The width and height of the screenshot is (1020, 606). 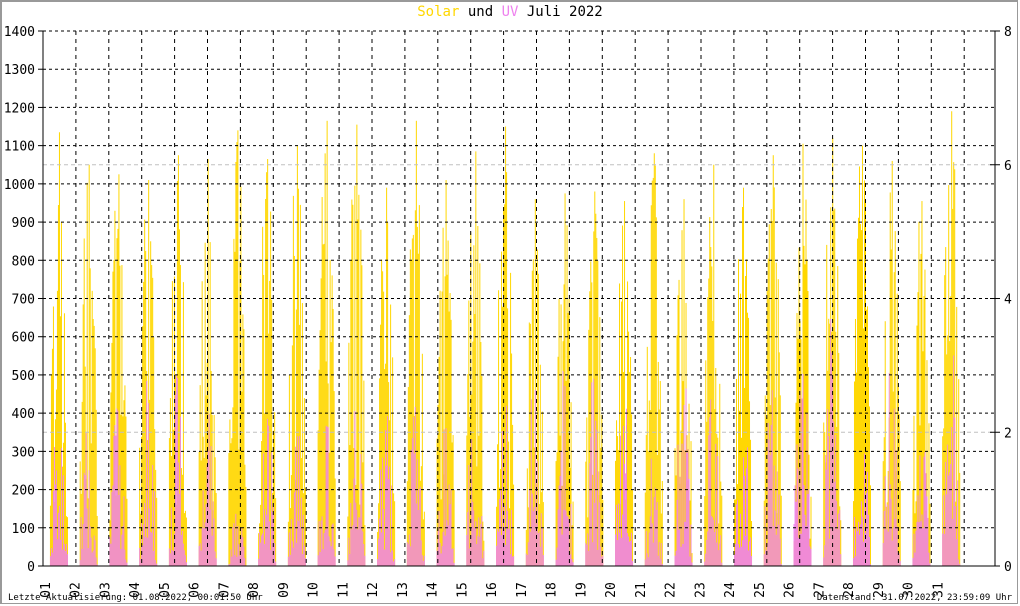 What do you see at coordinates (31, 567) in the screenshot?
I see `y-tick-label-left: 0` at bounding box center [31, 567].